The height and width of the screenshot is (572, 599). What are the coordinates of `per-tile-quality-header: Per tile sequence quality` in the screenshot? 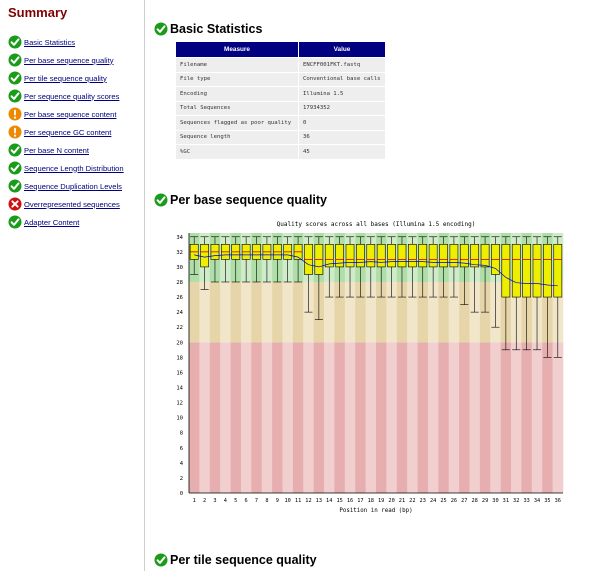 It's located at (235, 560).